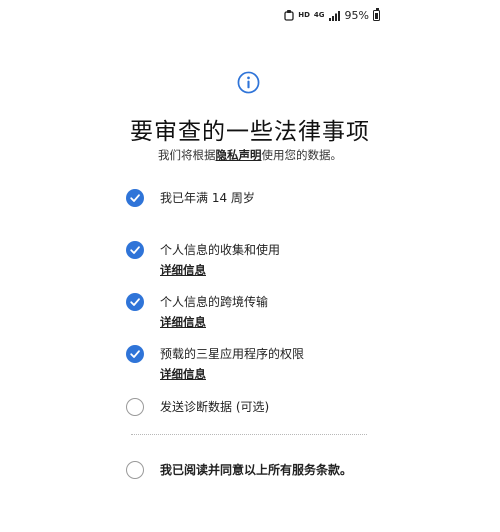 The image size is (500, 532). What do you see at coordinates (239, 155) in the screenshot?
I see `privacy-notice-link: 隐私声明` at bounding box center [239, 155].